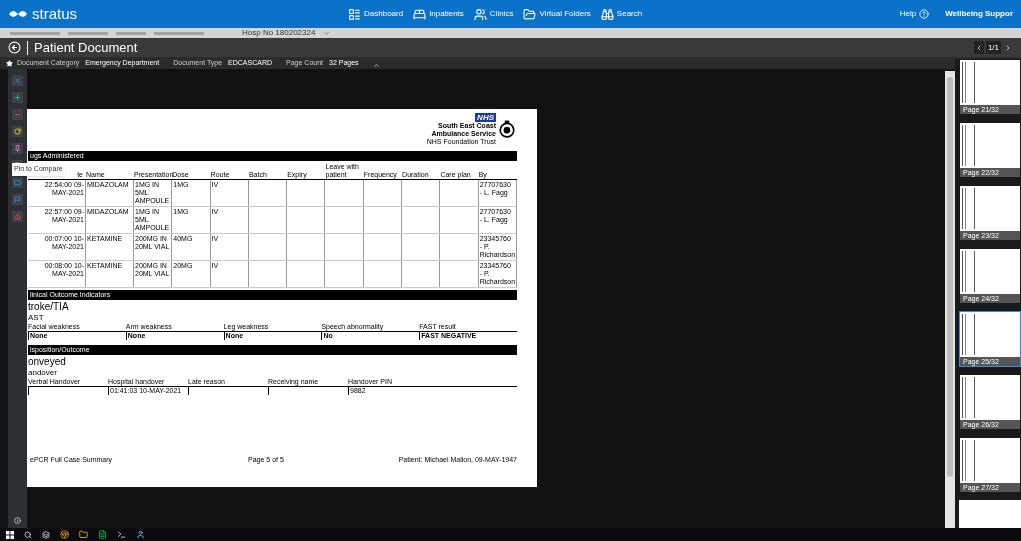 This screenshot has height=541, width=1021. What do you see at coordinates (621, 14) in the screenshot?
I see `nav-link: Search` at bounding box center [621, 14].